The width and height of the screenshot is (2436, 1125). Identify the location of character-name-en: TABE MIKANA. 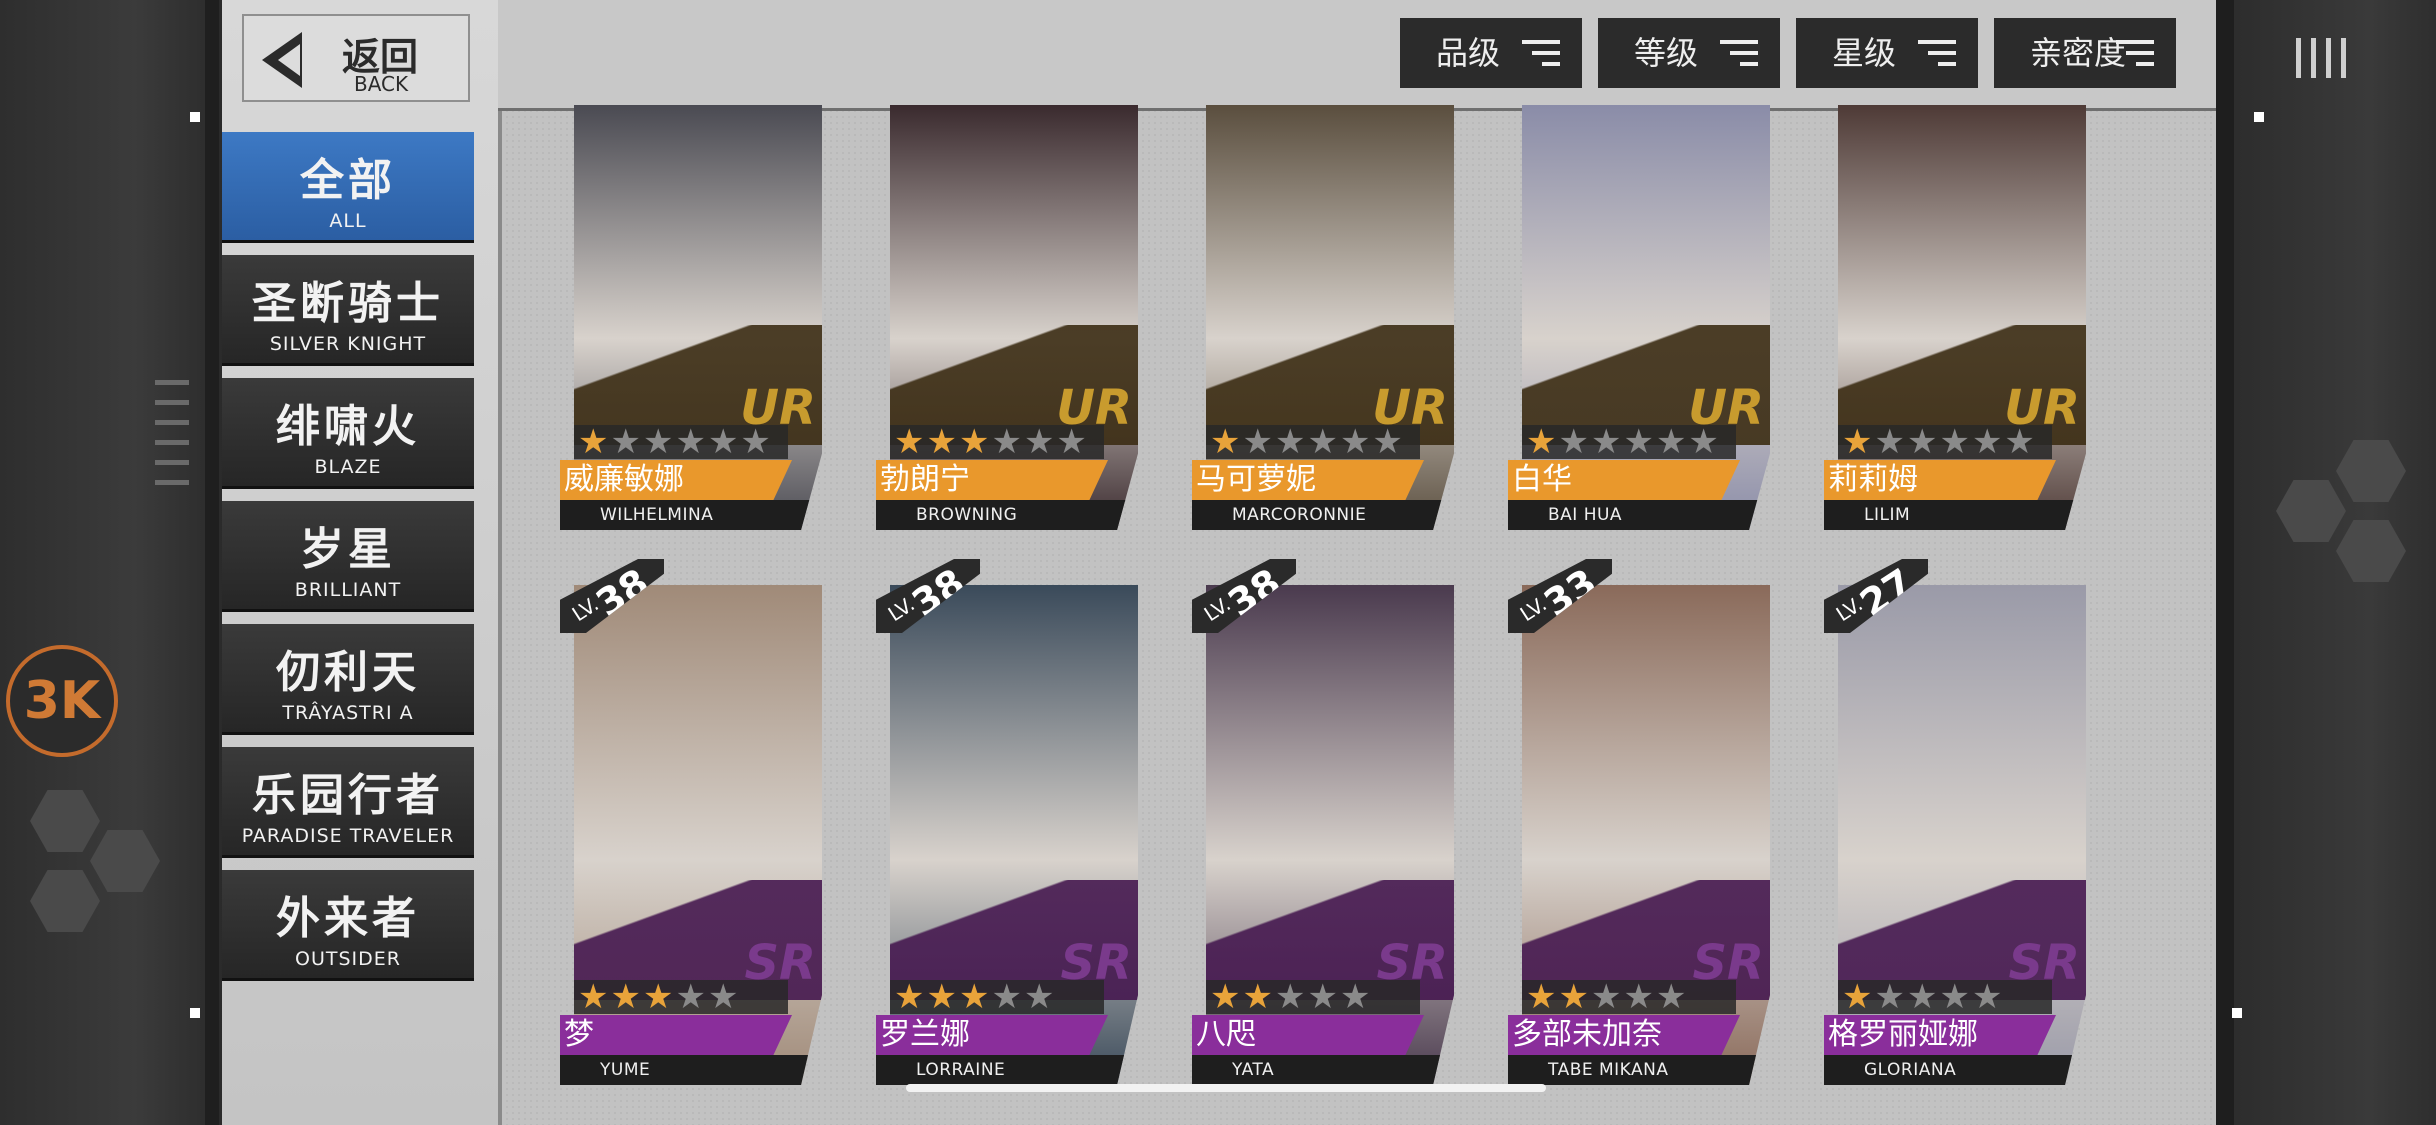
(1639, 1070).